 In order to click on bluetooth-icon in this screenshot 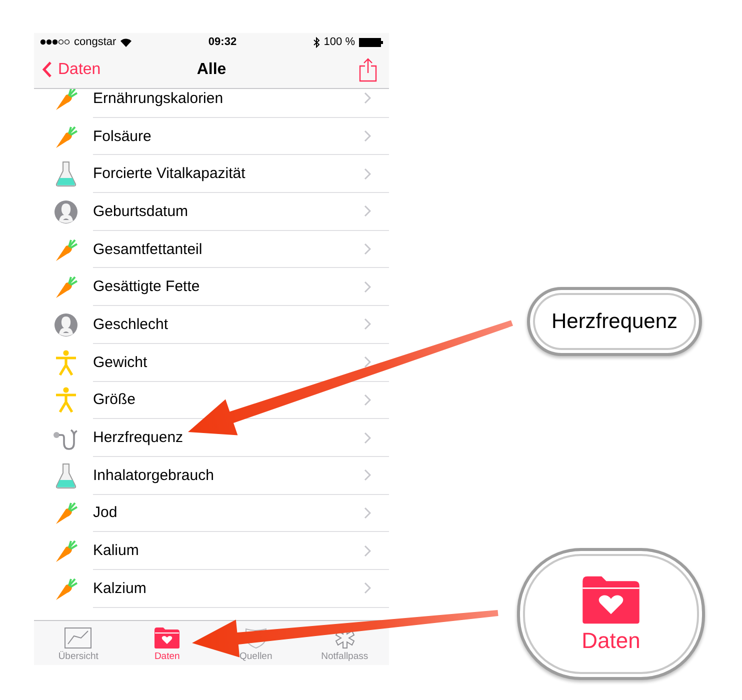, I will do `click(316, 42)`.